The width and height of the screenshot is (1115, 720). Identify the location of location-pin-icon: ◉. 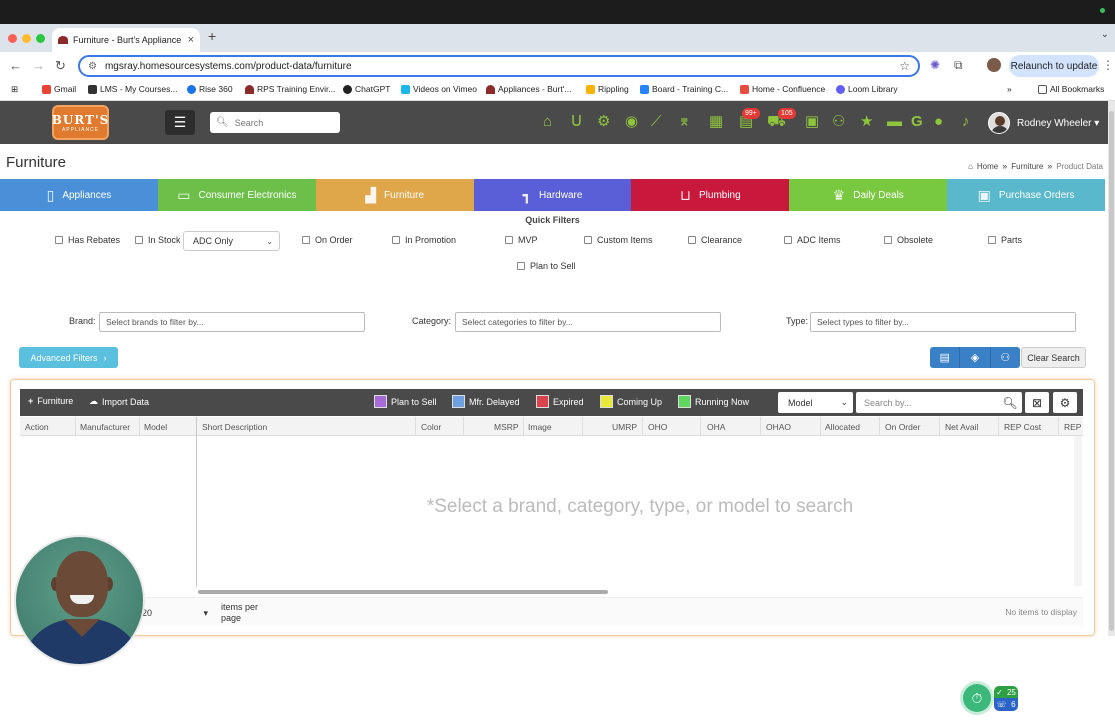
(631, 122).